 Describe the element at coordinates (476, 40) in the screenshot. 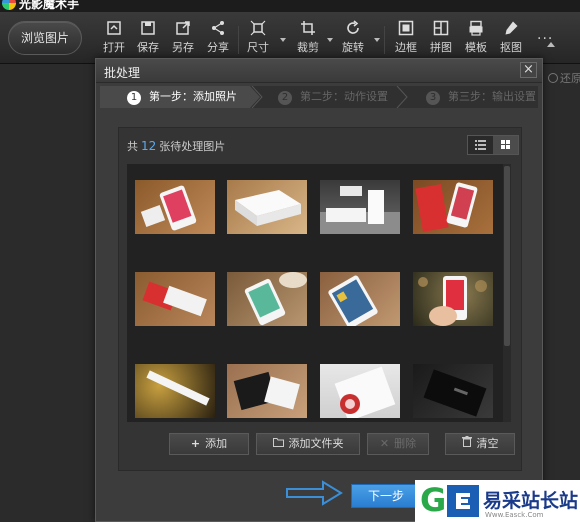

I see `template-button: 模板` at that location.